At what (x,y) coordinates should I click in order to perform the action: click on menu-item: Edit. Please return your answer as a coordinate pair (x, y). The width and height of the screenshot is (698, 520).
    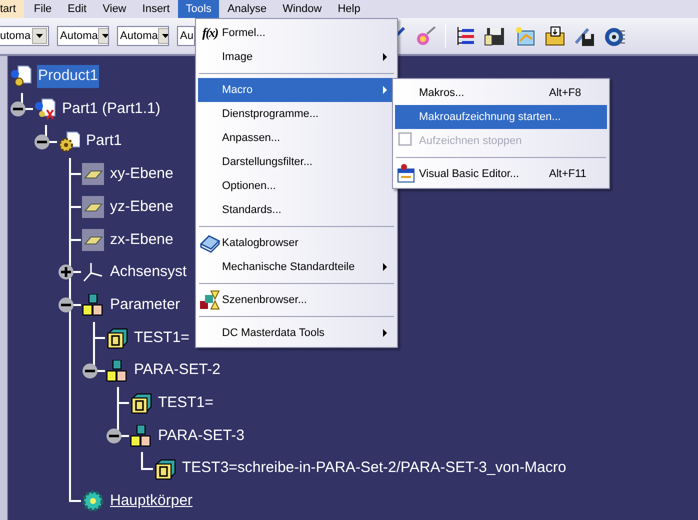
    Looking at the image, I should click on (77, 9).